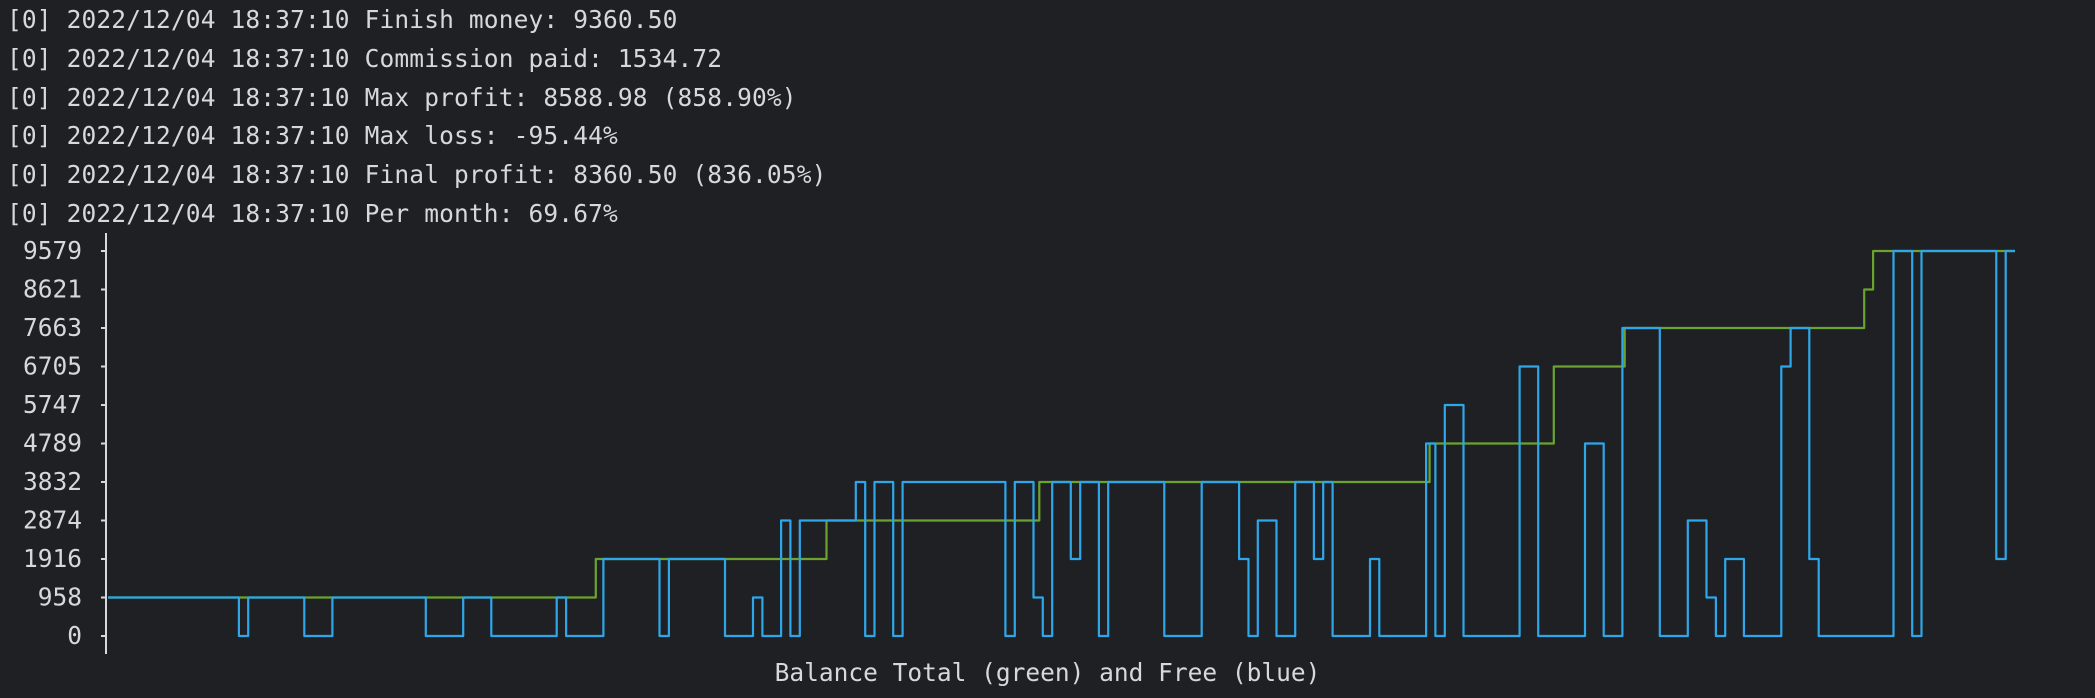 The height and width of the screenshot is (698, 2095). Describe the element at coordinates (104, 443) in the screenshot. I see `y-axis` at that location.